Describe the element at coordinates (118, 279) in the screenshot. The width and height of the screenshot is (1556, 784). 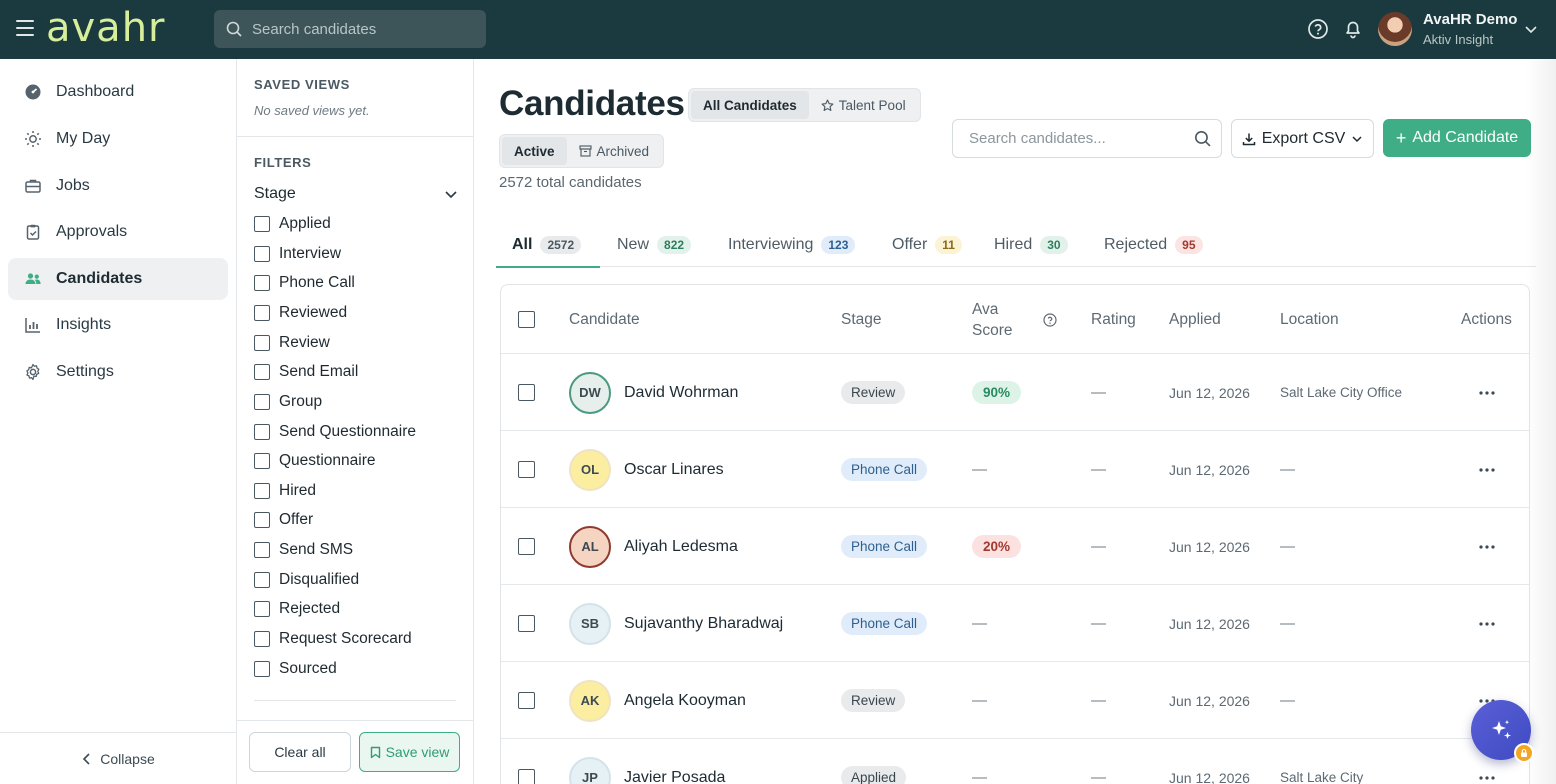
I see `sidebar-item-candidates: Candidates` at that location.